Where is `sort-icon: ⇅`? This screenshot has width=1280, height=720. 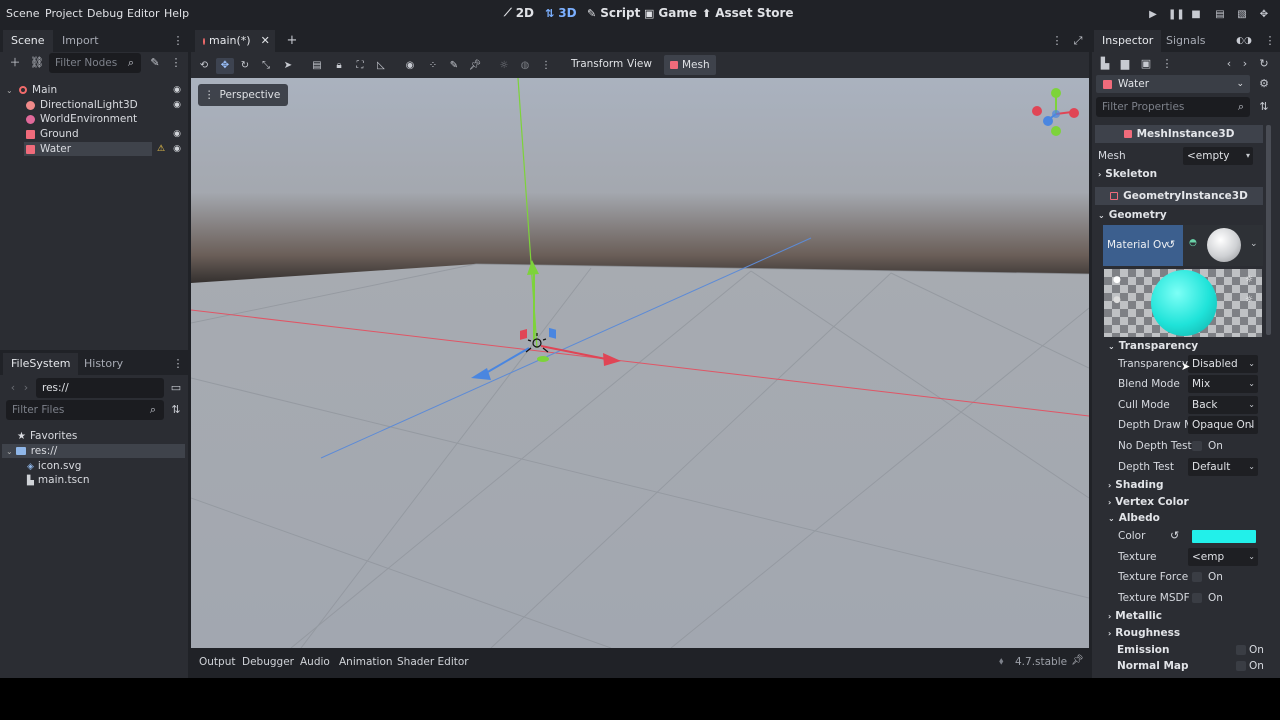 sort-icon: ⇅ is located at coordinates (176, 410).